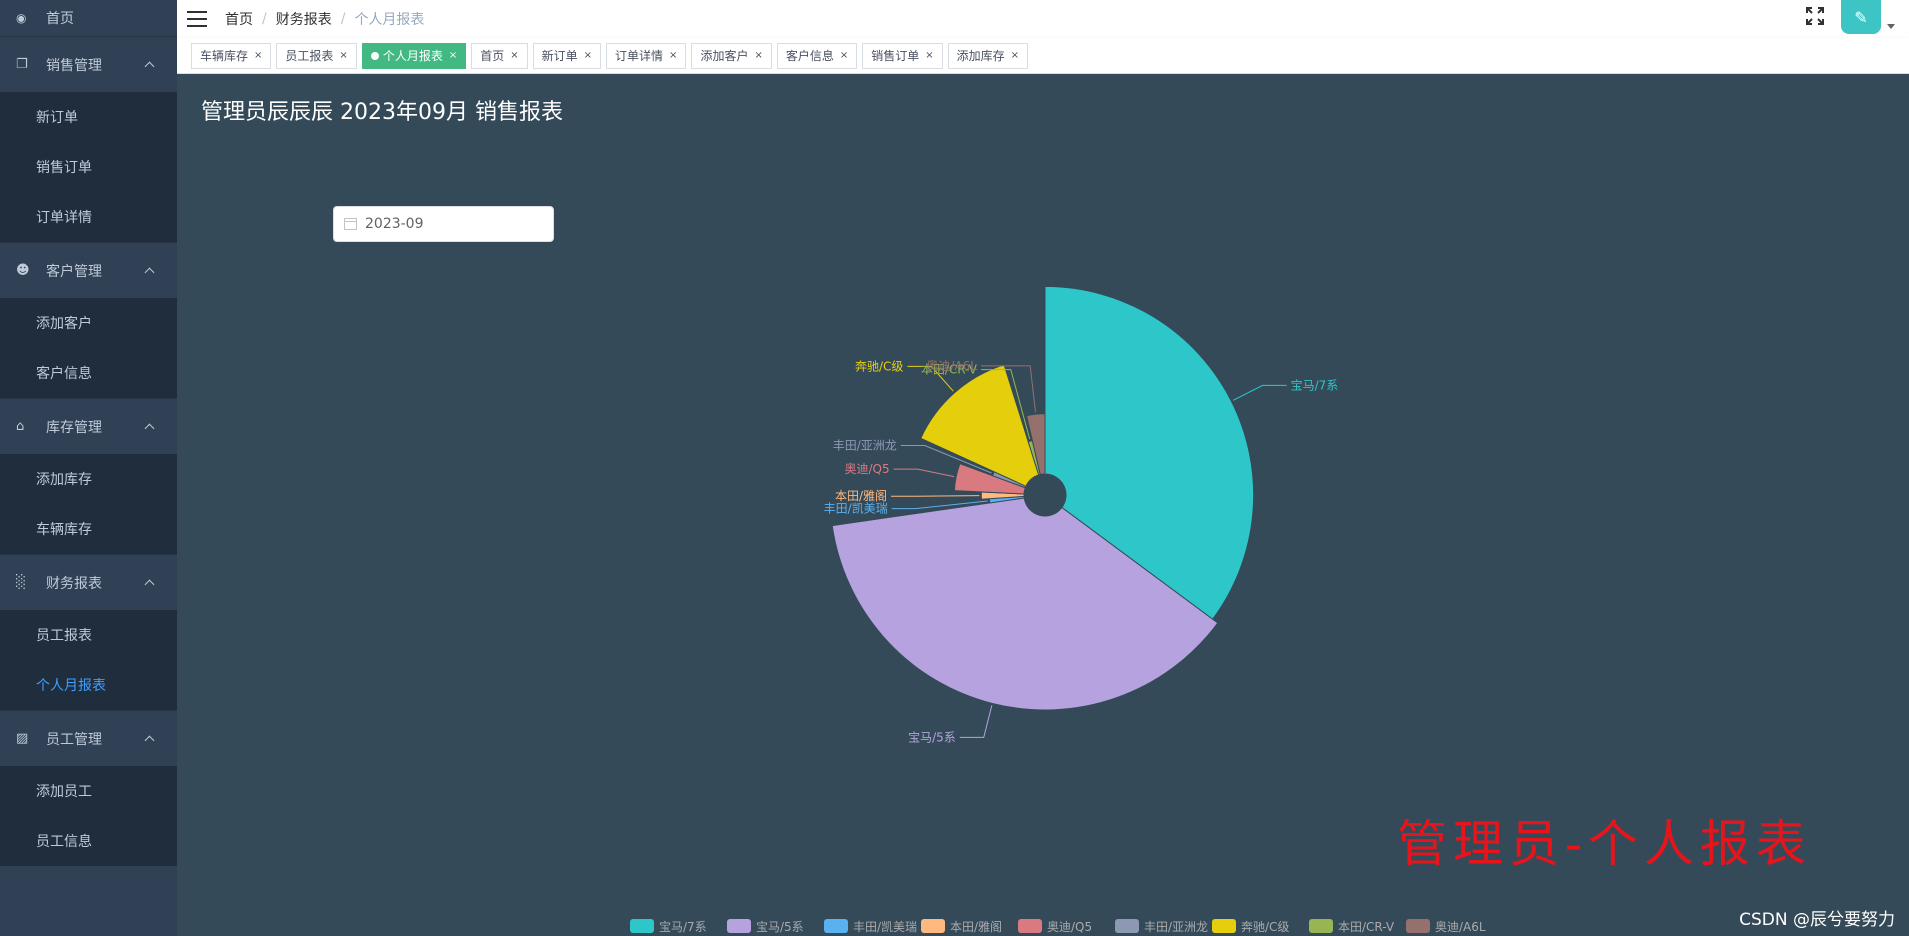 This screenshot has height=936, width=1909. What do you see at coordinates (304, 19) in the screenshot?
I see `breadcrumb-finance: 财务报表` at bounding box center [304, 19].